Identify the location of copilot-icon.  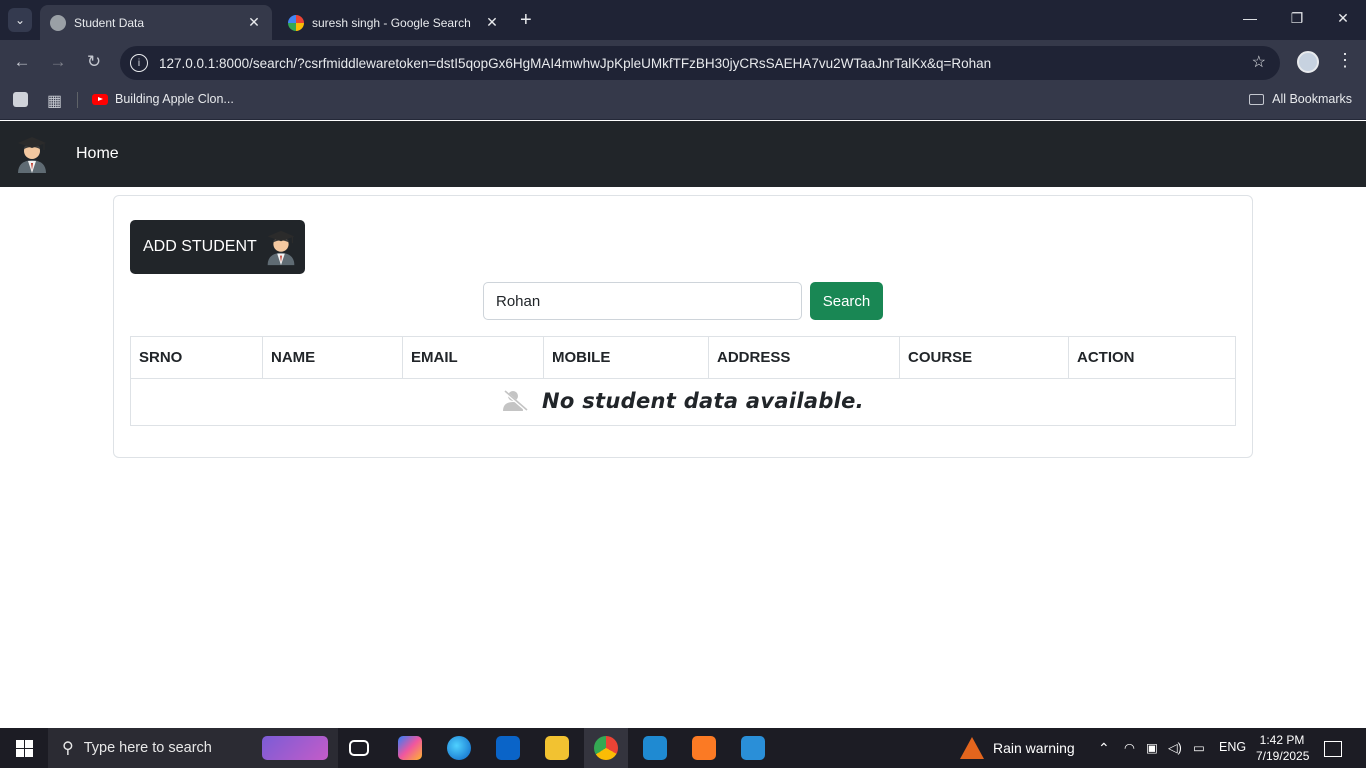
(410, 748).